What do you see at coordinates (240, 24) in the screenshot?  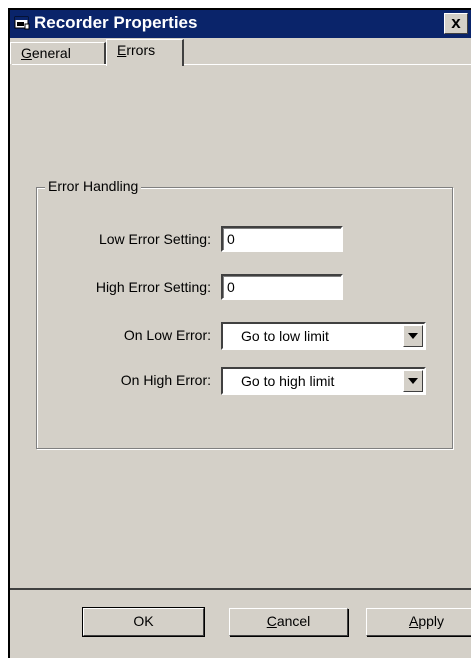 I see `title-bar: Recorder Properties x` at bounding box center [240, 24].